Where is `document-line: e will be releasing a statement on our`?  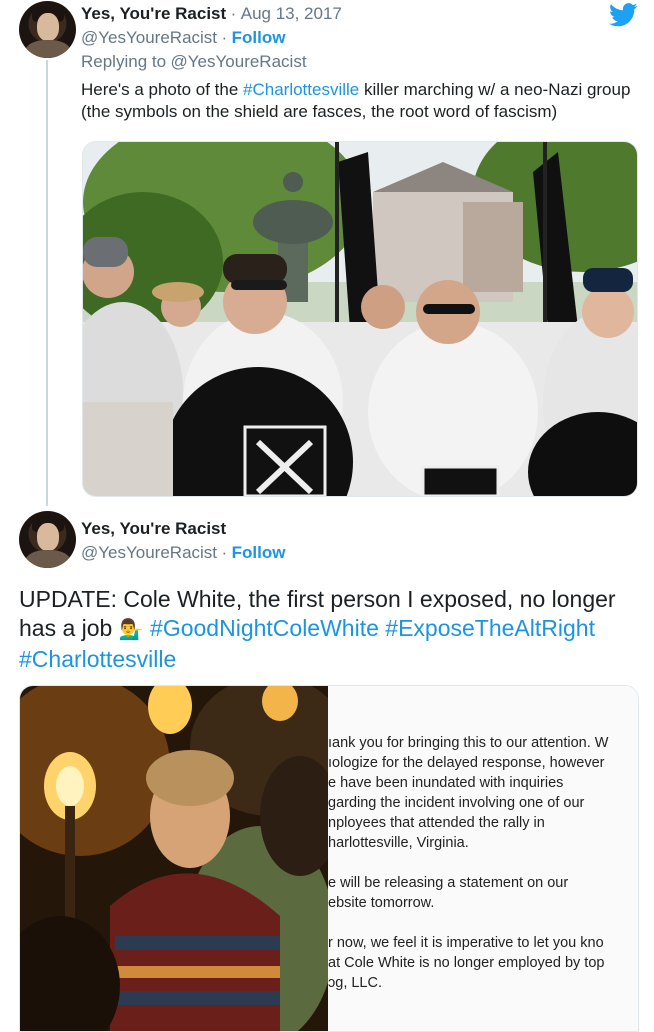 document-line: e will be releasing a statement on our is located at coordinates (448, 883).